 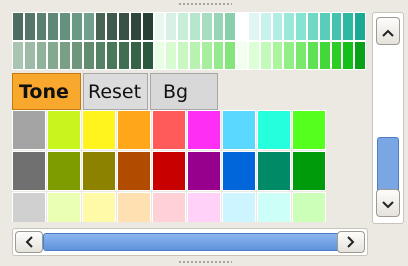 I want to click on tab-tone: Tone, so click(x=46, y=91).